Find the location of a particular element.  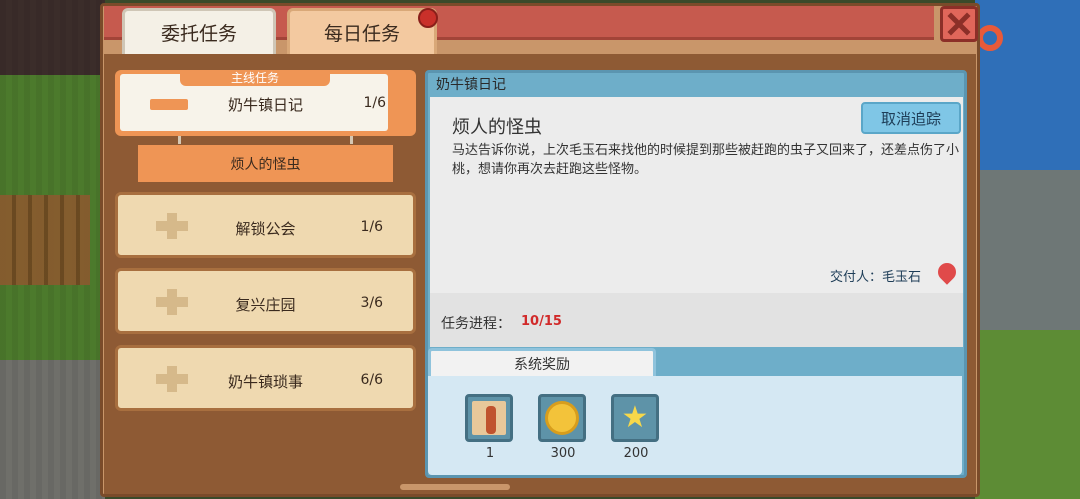

cancel-tracking-button: 取消追踪 is located at coordinates (911, 118).